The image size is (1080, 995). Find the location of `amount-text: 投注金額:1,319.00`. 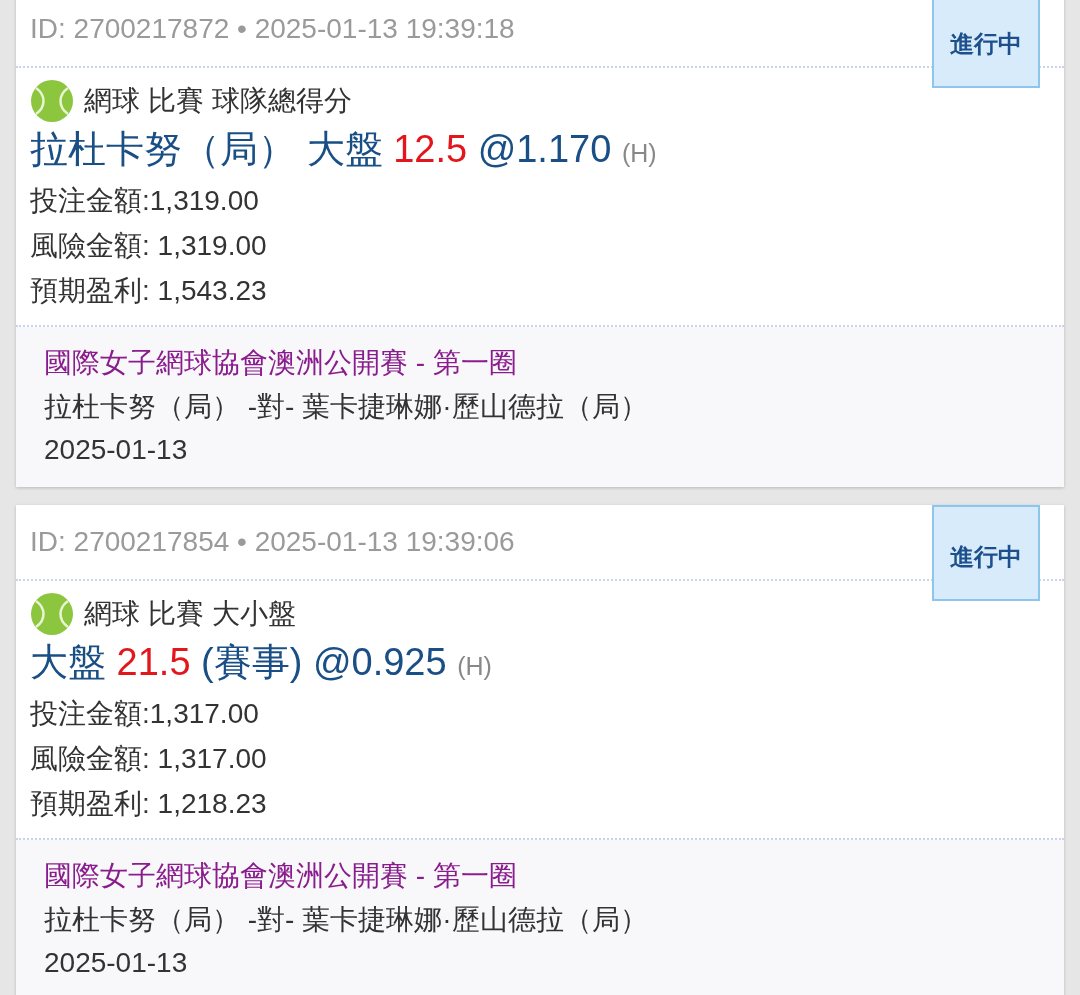

amount-text: 投注金額:1,319.00 is located at coordinates (145, 201).